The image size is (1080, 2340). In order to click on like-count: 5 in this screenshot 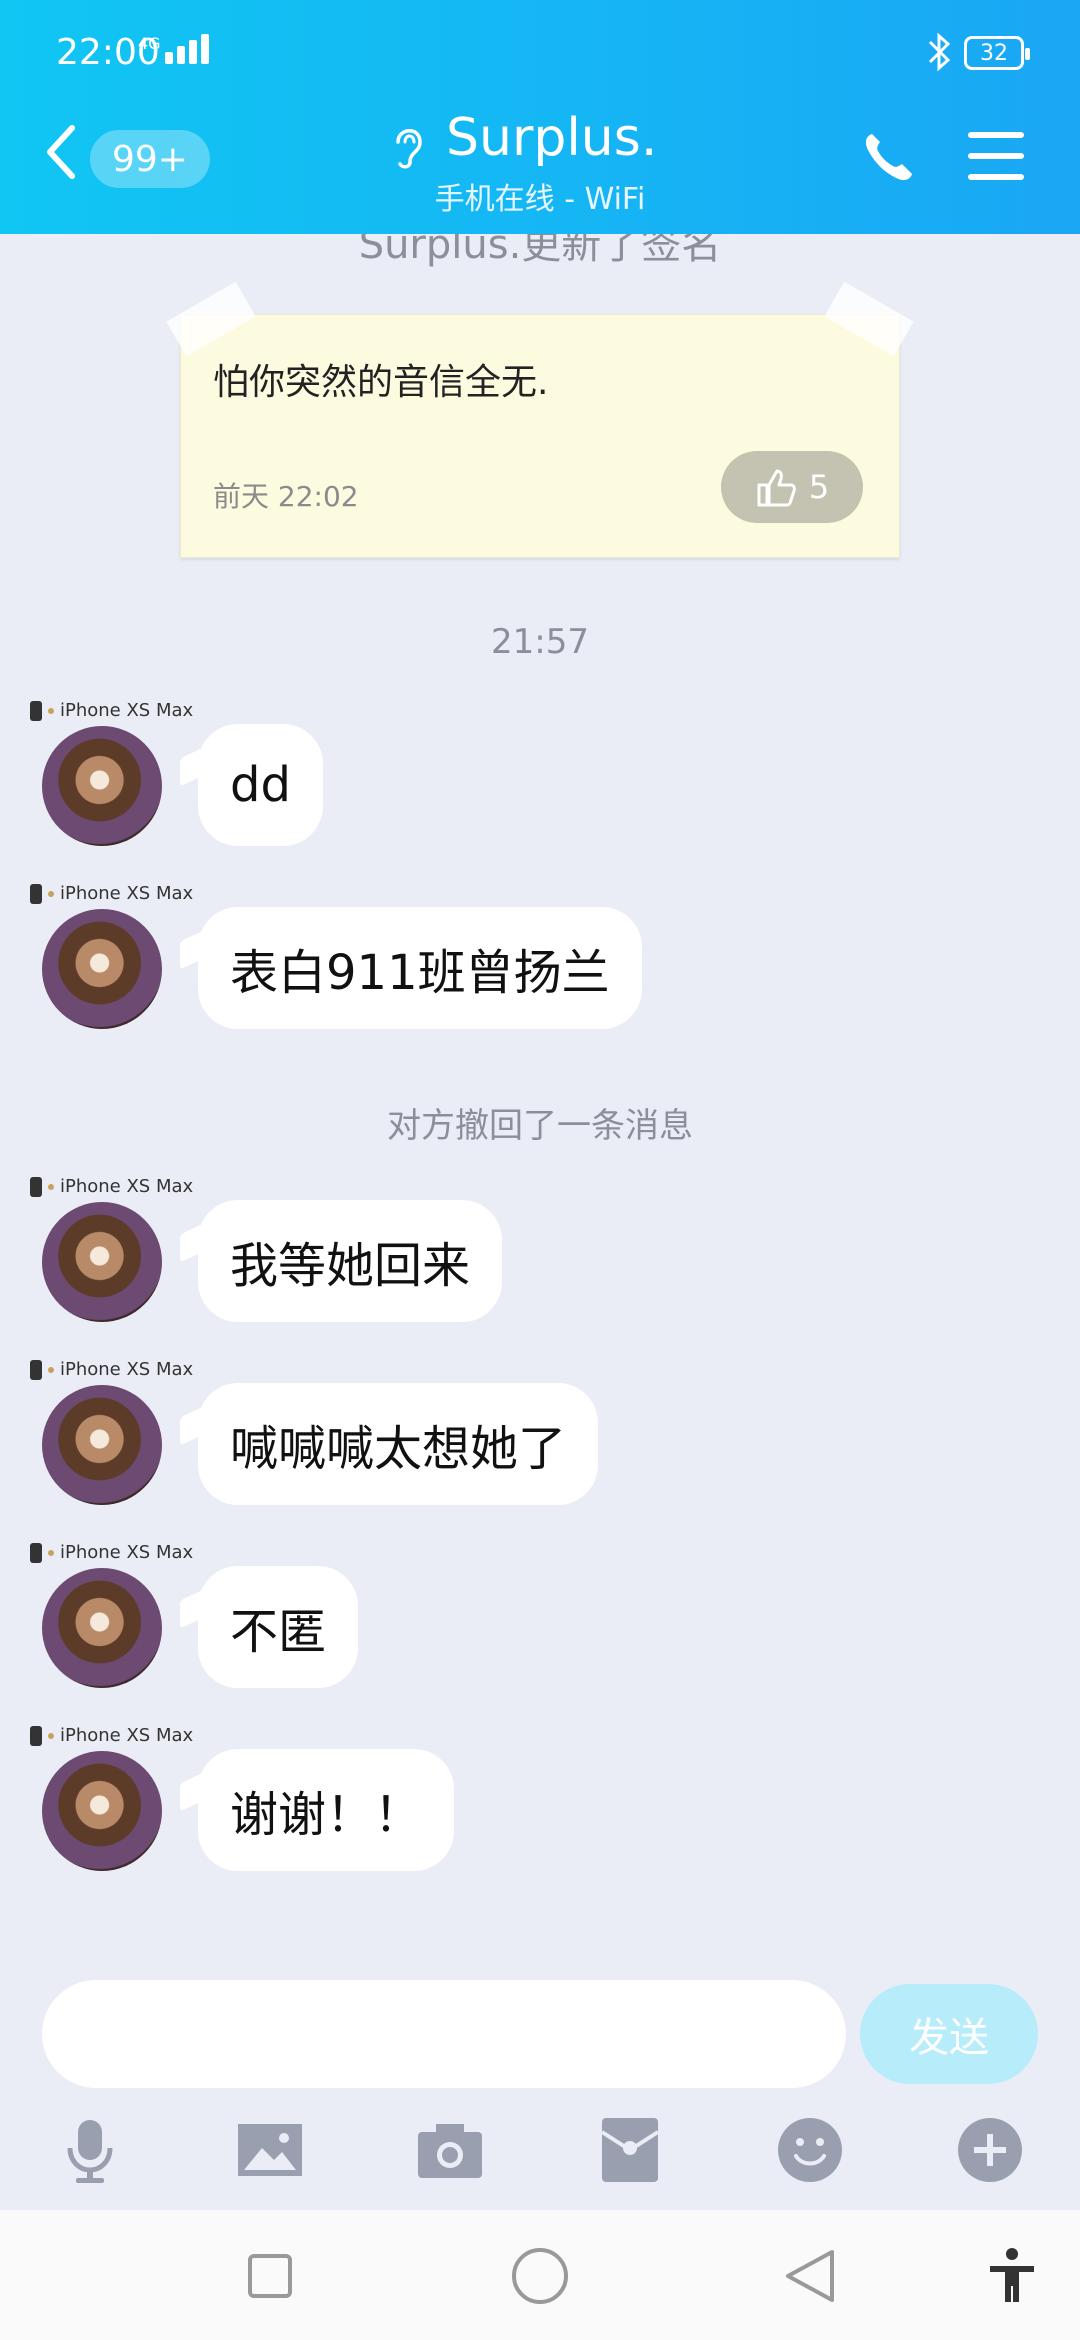, I will do `click(819, 487)`.